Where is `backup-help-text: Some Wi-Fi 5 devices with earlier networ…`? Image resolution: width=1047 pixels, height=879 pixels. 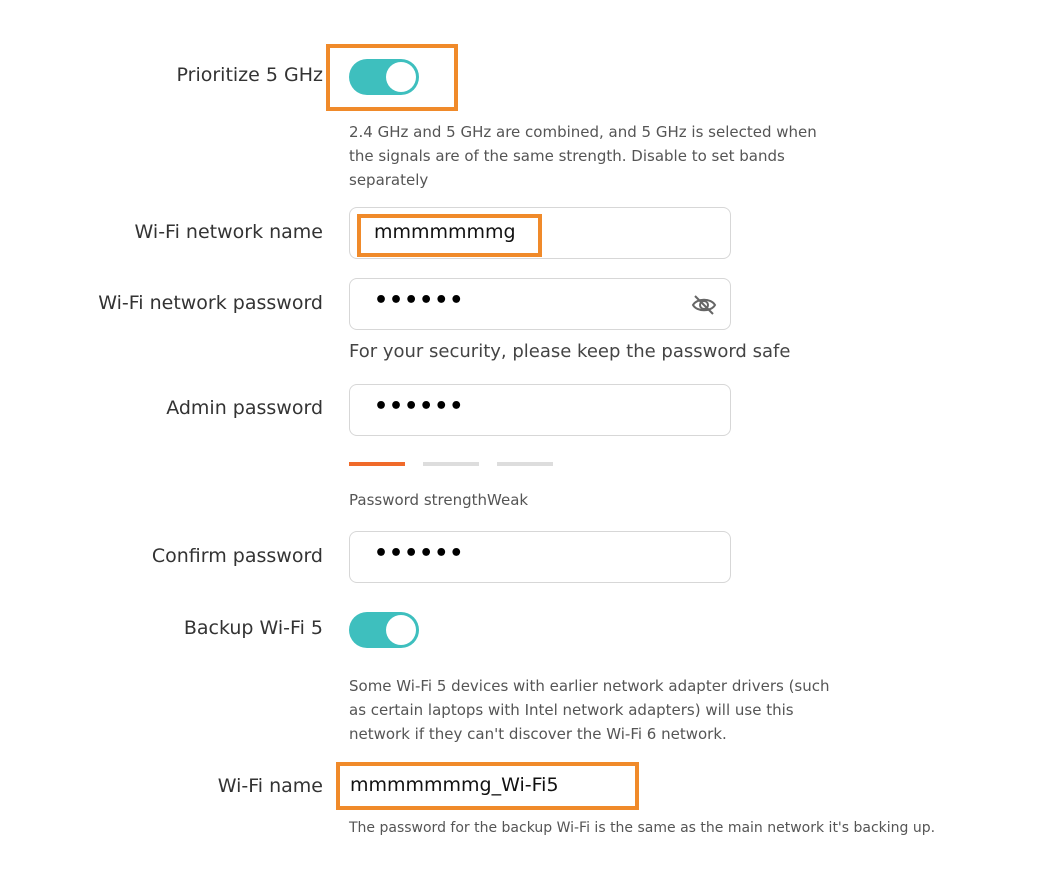
backup-help-text: Some Wi-Fi 5 devices with earlier networ… is located at coordinates (589, 710).